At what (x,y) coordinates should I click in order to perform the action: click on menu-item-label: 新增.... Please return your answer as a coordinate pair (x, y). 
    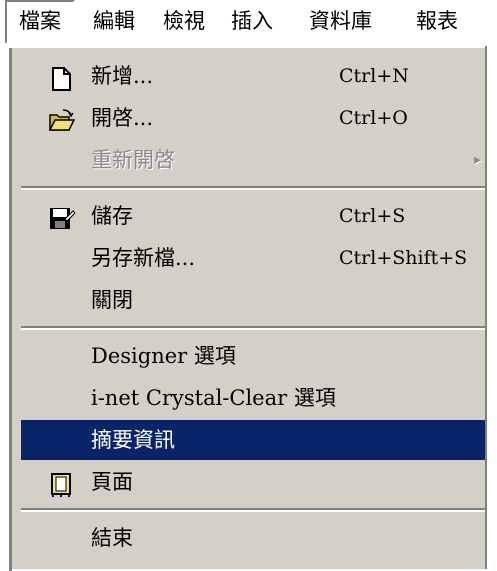
    Looking at the image, I should click on (122, 76).